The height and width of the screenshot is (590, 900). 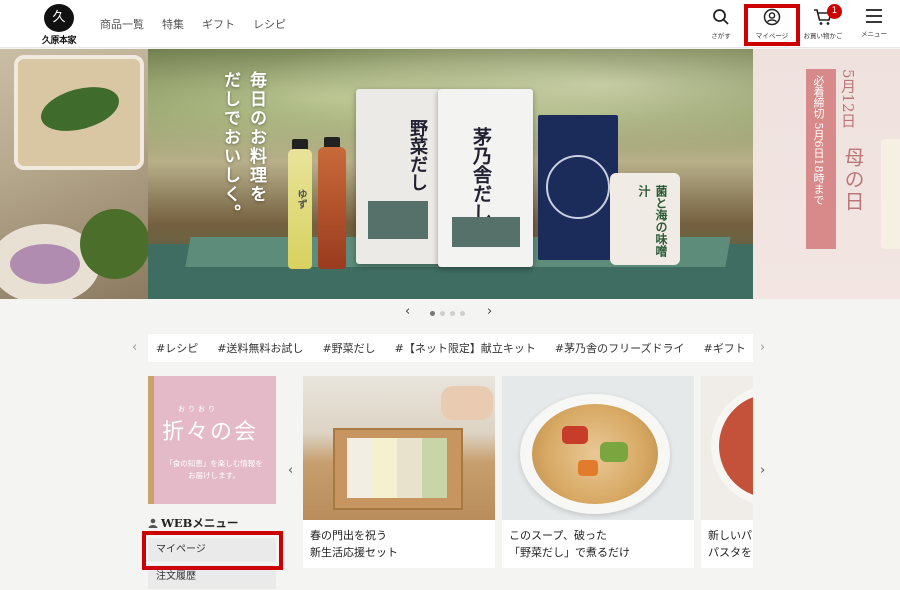 What do you see at coordinates (75, 174) in the screenshot?
I see `hero-prev-slide-peek` at bounding box center [75, 174].